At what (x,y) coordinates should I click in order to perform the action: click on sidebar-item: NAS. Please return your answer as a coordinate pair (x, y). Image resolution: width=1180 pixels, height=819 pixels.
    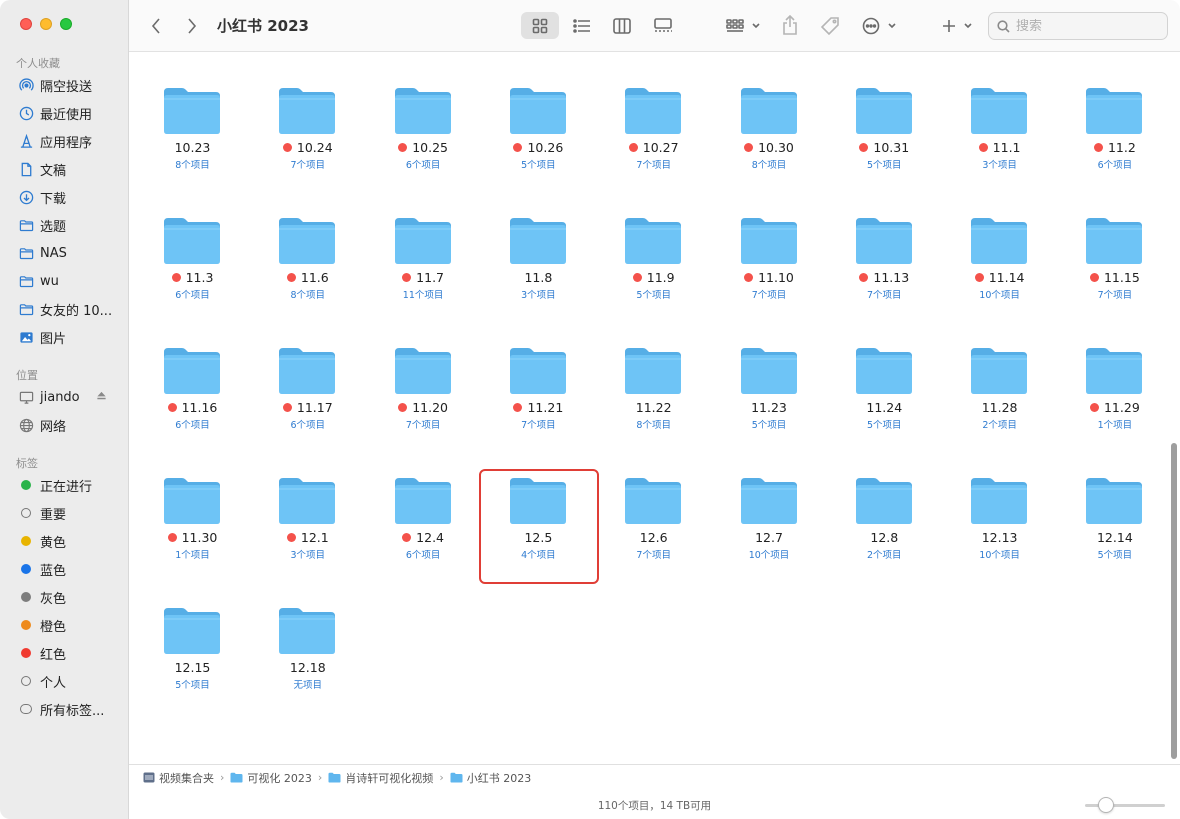
    Looking at the image, I should click on (72, 253).